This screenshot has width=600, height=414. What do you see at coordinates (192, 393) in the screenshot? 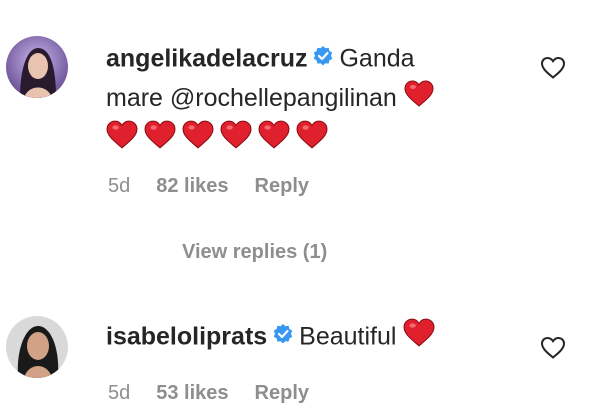
I see `likes-count: 53 likes` at bounding box center [192, 393].